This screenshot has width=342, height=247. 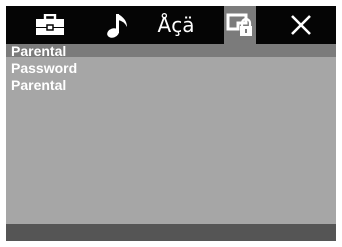 I want to click on tab-bar: Åçä, so click(x=171, y=25).